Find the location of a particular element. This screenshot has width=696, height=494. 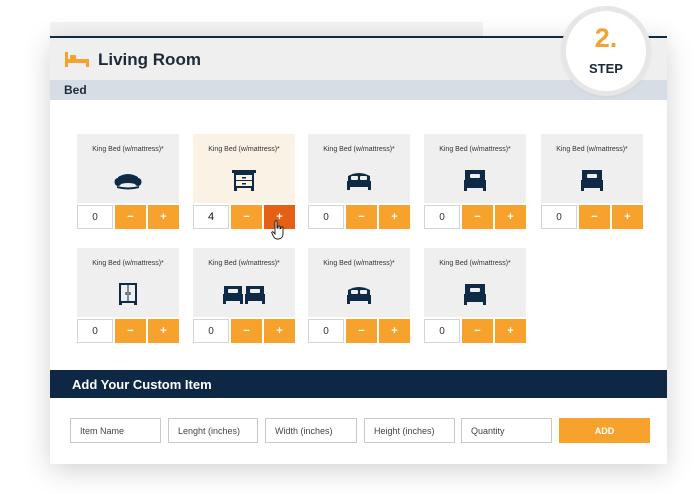

step-number: 2. is located at coordinates (606, 38).